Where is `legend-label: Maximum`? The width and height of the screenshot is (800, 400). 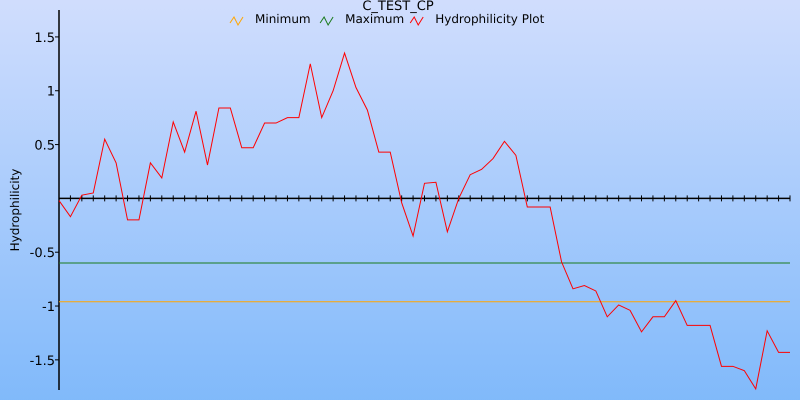
legend-label: Maximum is located at coordinates (374, 19).